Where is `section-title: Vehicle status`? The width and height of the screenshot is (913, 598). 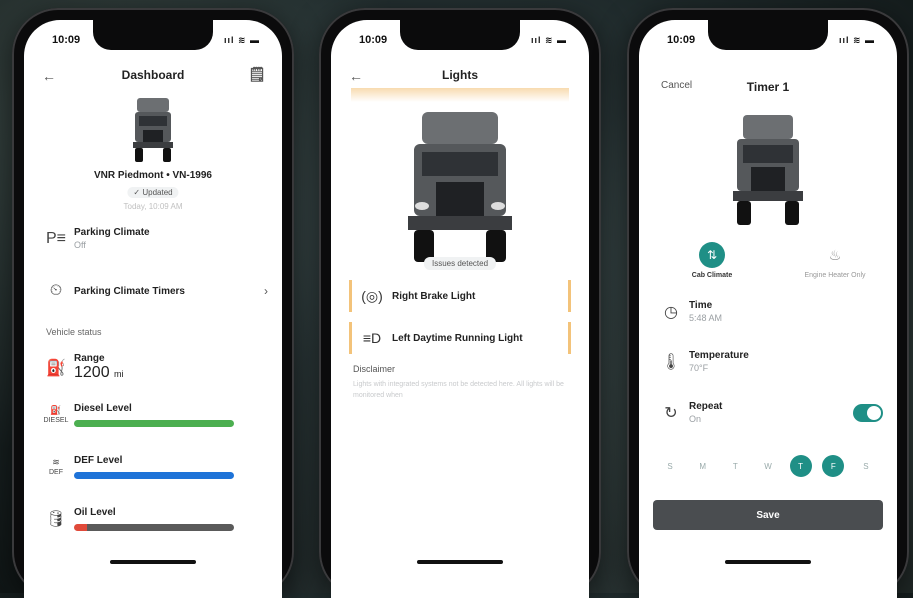
section-title: Vehicle status is located at coordinates (74, 332).